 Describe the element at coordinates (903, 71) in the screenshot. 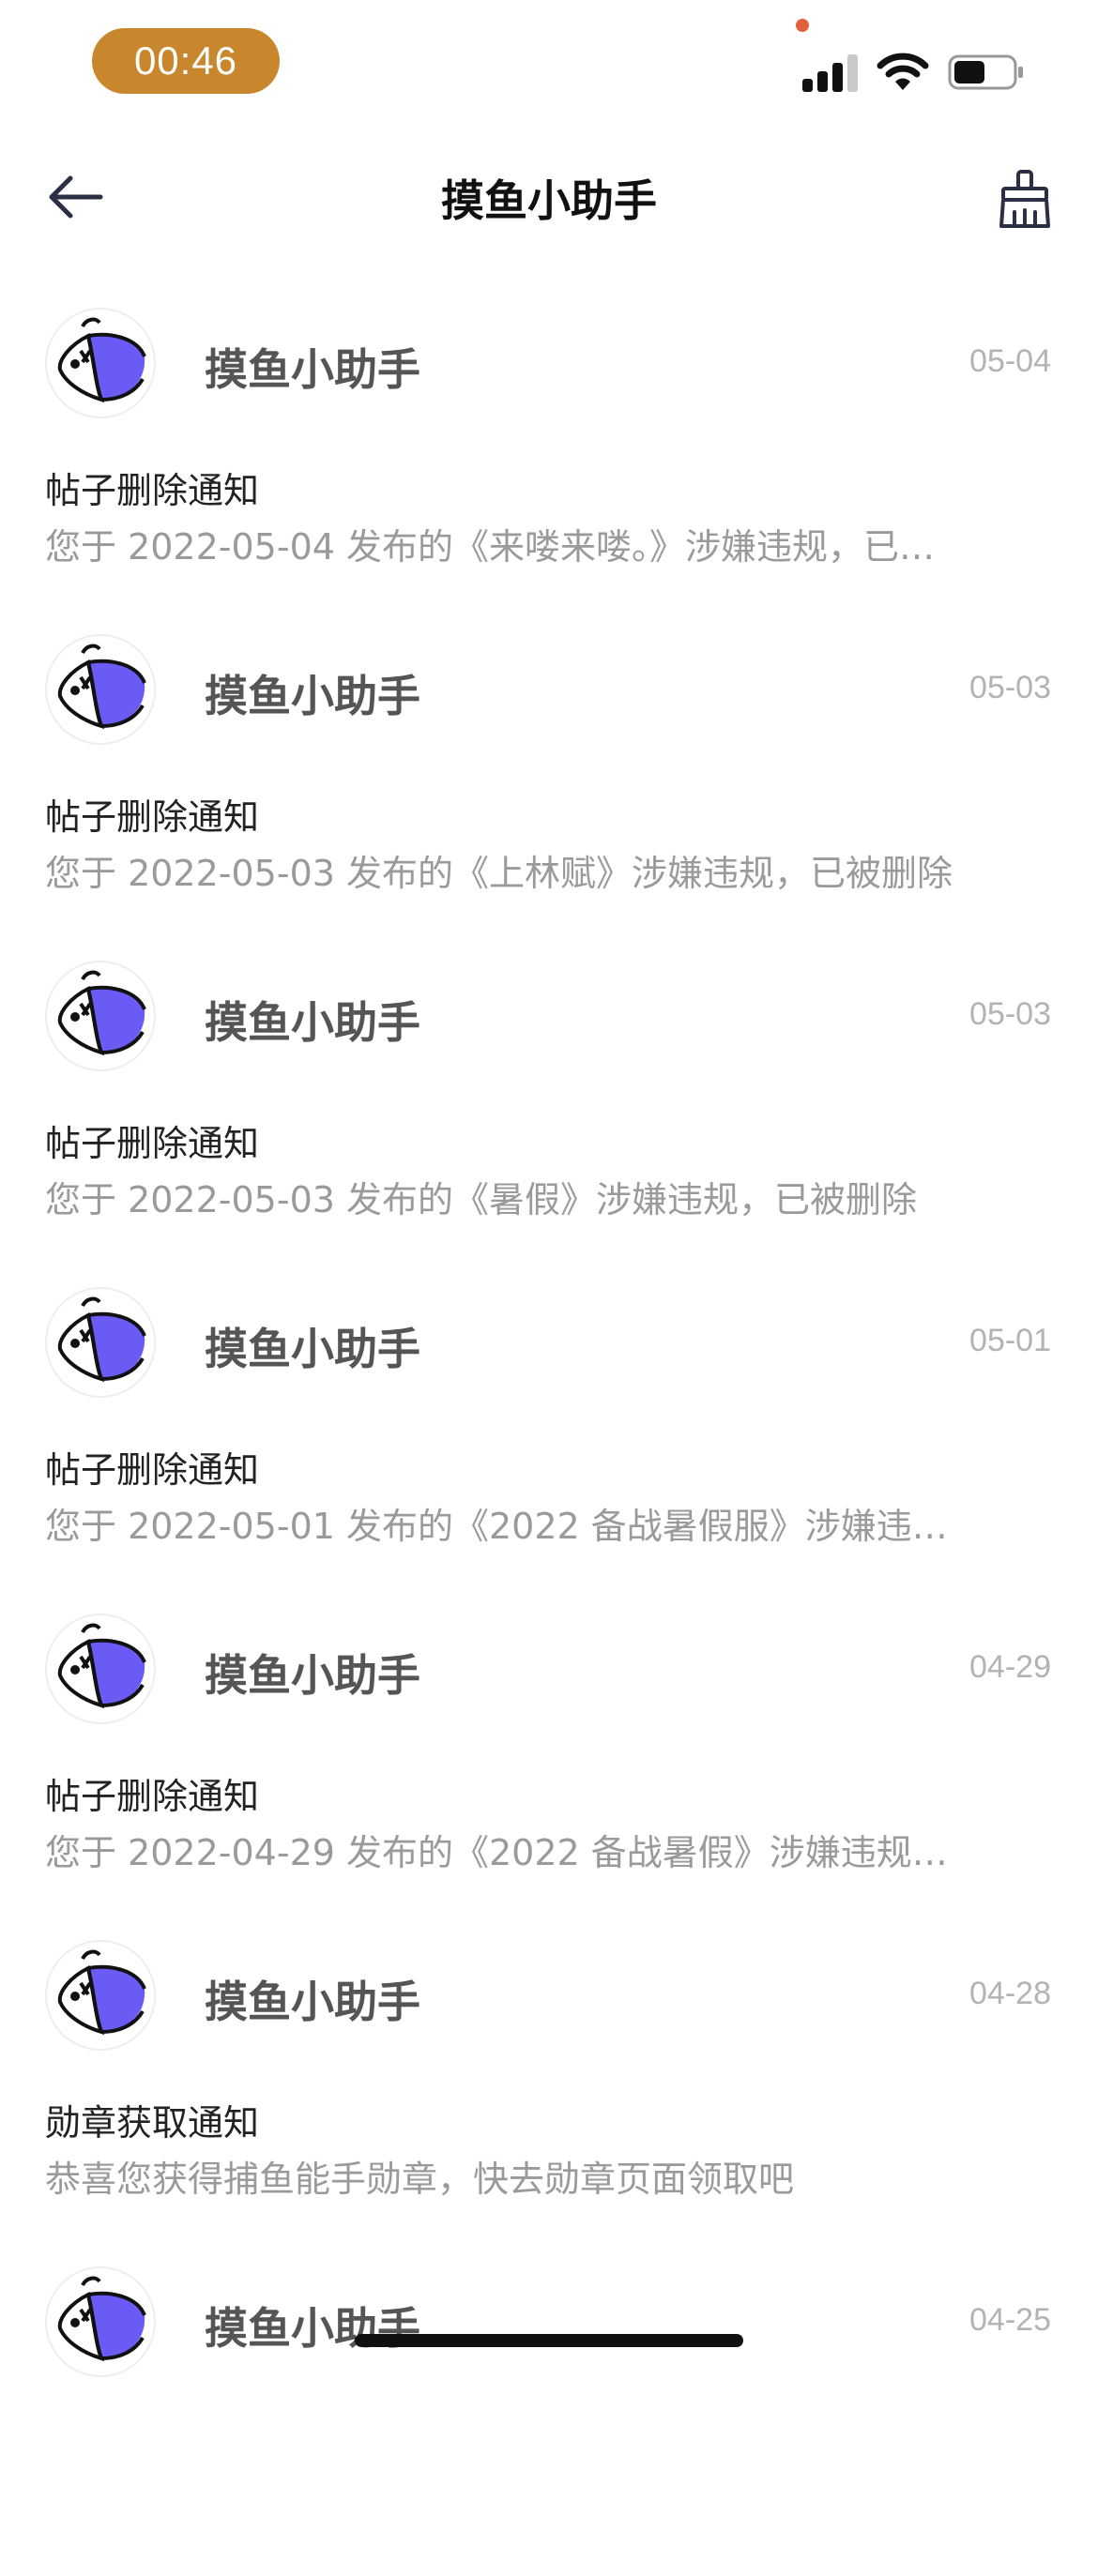

I see `wifi-icon` at that location.